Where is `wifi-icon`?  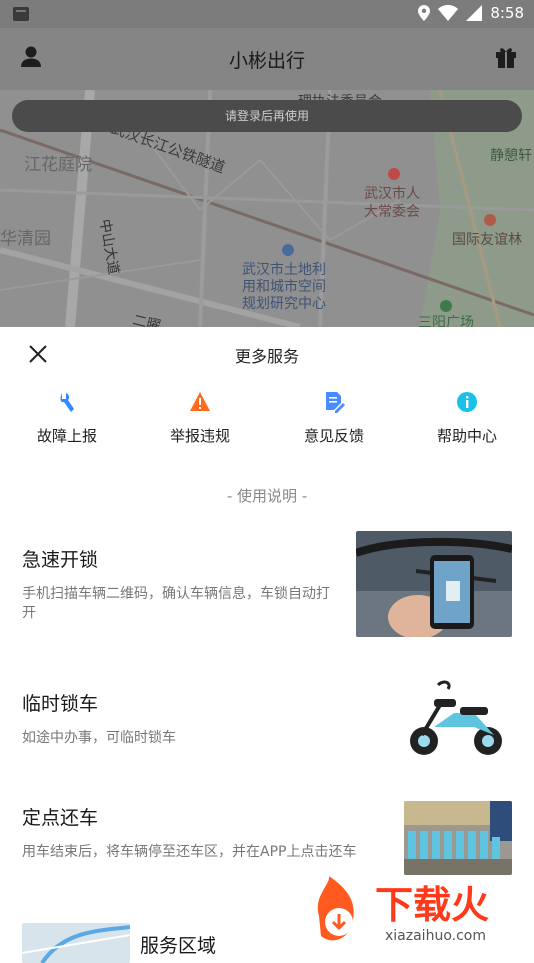 wifi-icon is located at coordinates (448, 13).